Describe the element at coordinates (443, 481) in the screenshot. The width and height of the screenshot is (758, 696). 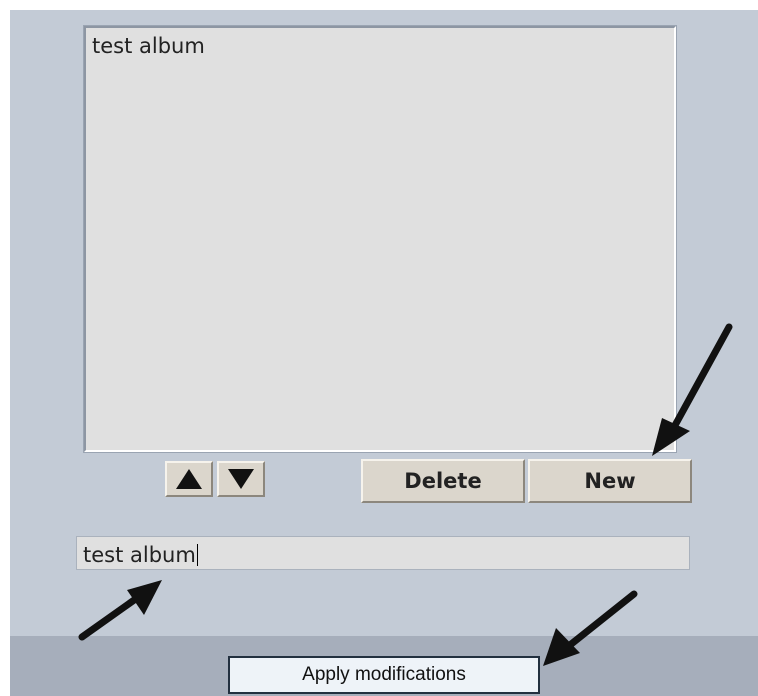
I see `delete-button: Delete` at that location.